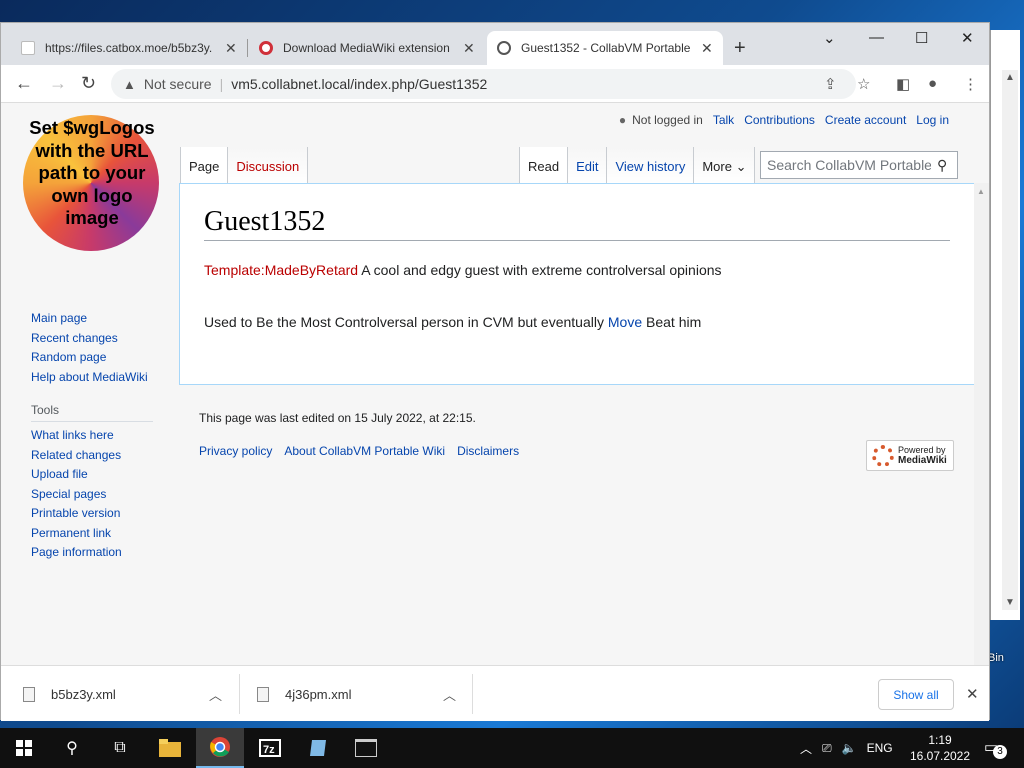  I want to click on more-menu: More ⌄, so click(725, 165).